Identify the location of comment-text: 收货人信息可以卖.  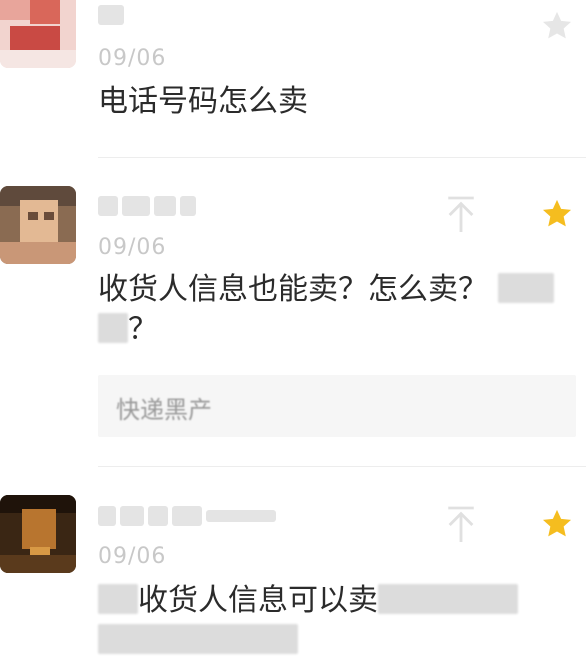
(330, 621).